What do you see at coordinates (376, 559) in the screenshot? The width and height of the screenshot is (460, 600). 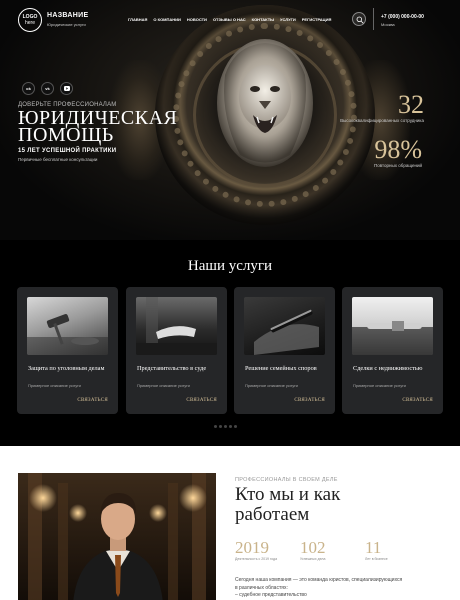 I see `about-stat-label: Лет в бизнесе` at bounding box center [376, 559].